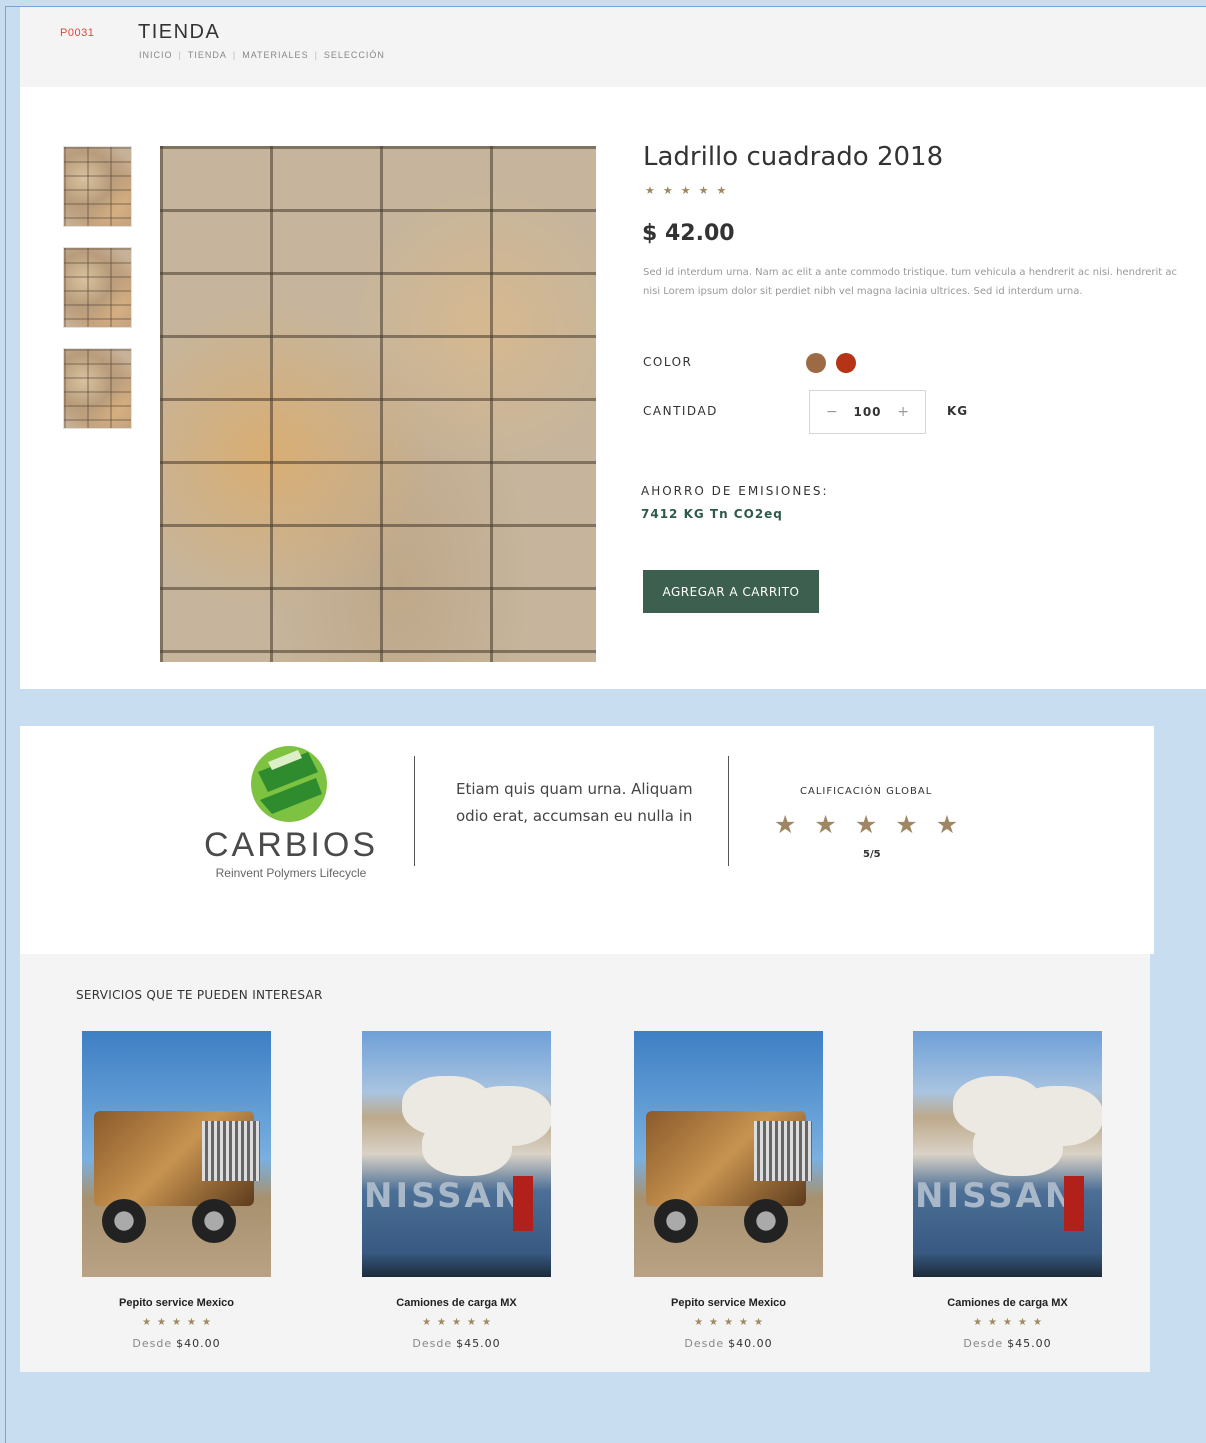 The image size is (1206, 1443). Describe the element at coordinates (712, 514) in the screenshot. I see `emissions-value: 7412 KG Tn CO2eq` at that location.